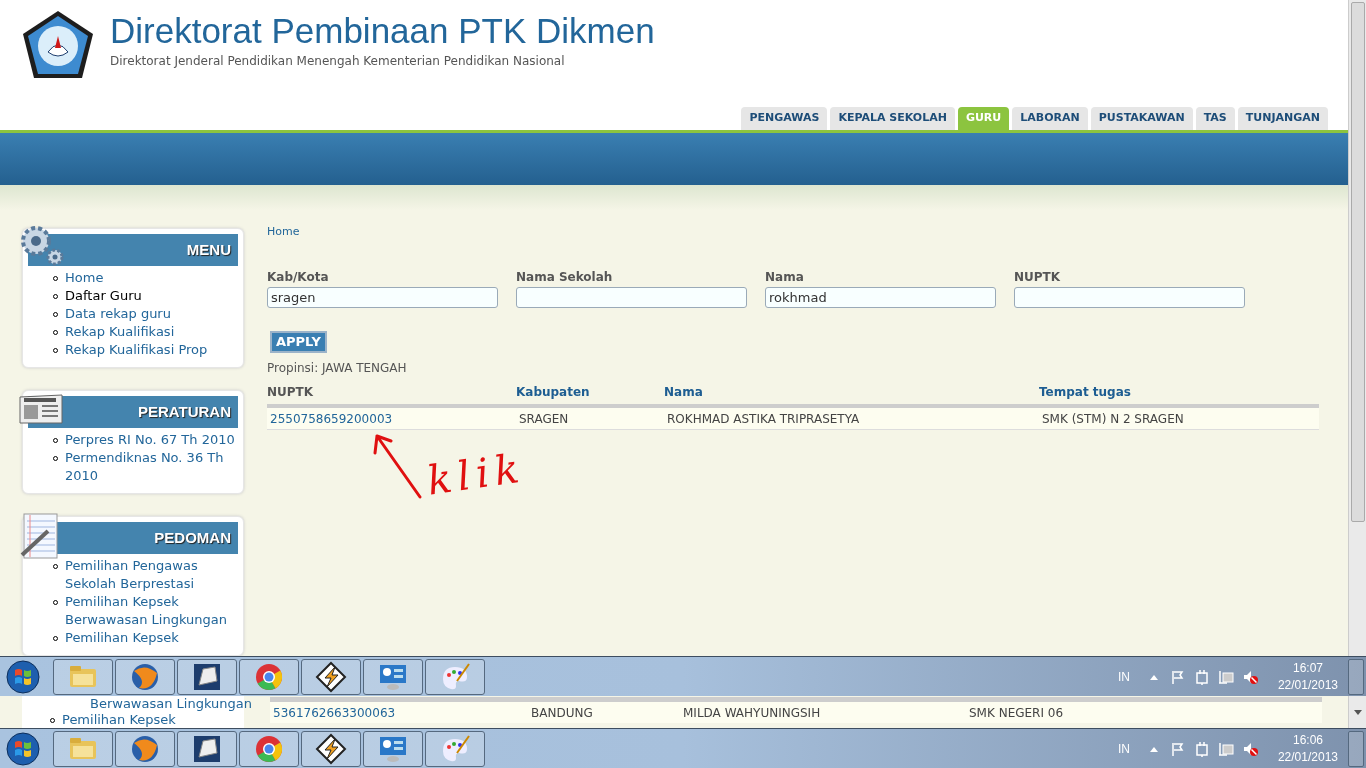  I want to click on sidebar-link: Perpres RI No. 67 Th 2010, so click(150, 440).